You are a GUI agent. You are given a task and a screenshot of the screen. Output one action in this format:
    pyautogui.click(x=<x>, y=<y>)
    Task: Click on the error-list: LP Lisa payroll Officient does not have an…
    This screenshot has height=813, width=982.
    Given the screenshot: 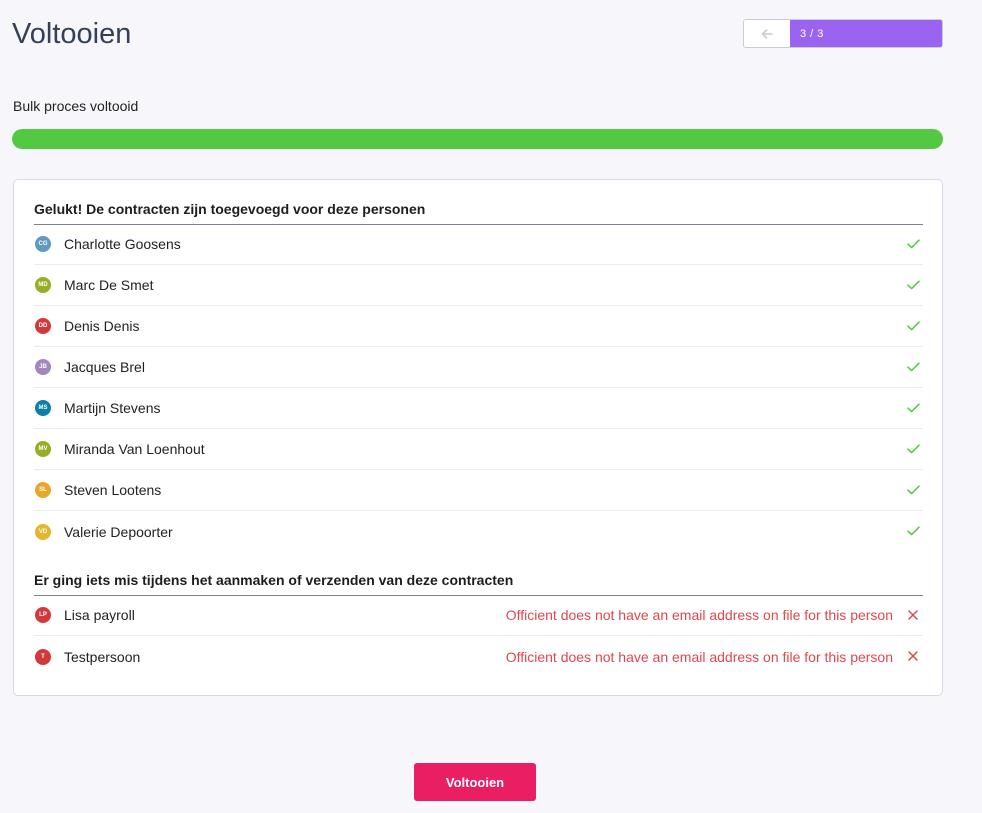 What is the action you would take?
    pyautogui.click(x=478, y=636)
    